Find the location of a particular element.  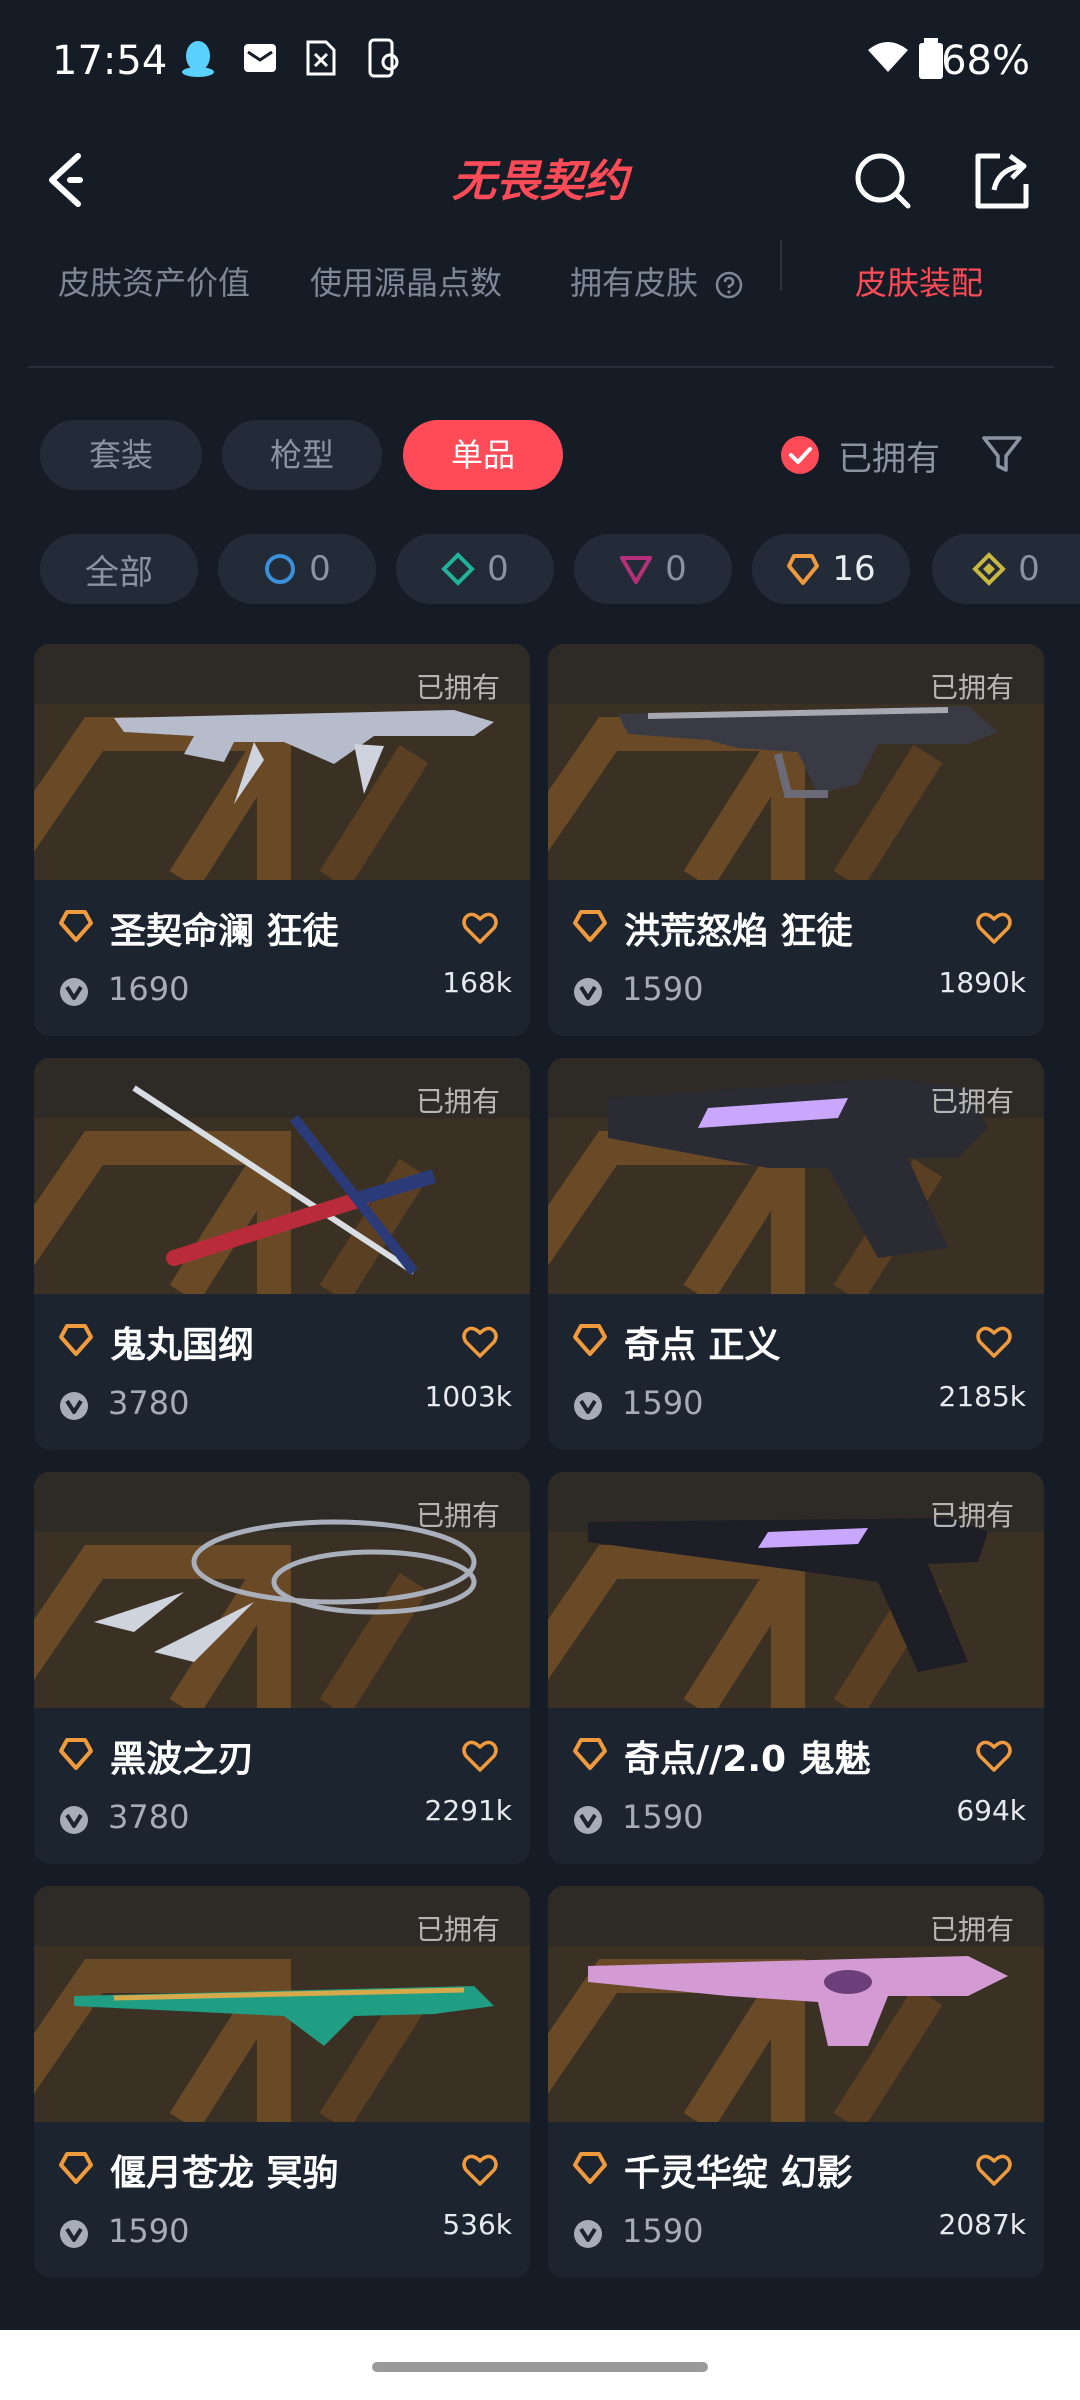

skin-info: 圣契命澜 狂徒 1690 168k is located at coordinates (282, 958).